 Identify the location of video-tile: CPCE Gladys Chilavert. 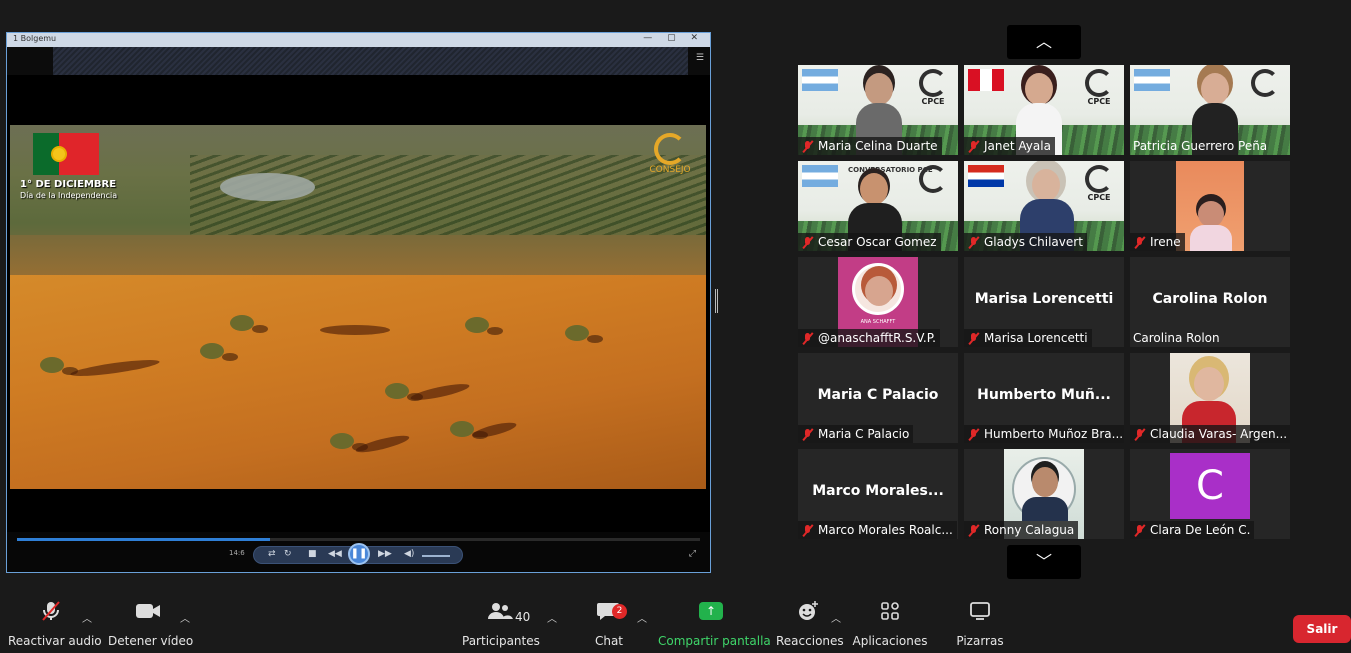
(1044, 206).